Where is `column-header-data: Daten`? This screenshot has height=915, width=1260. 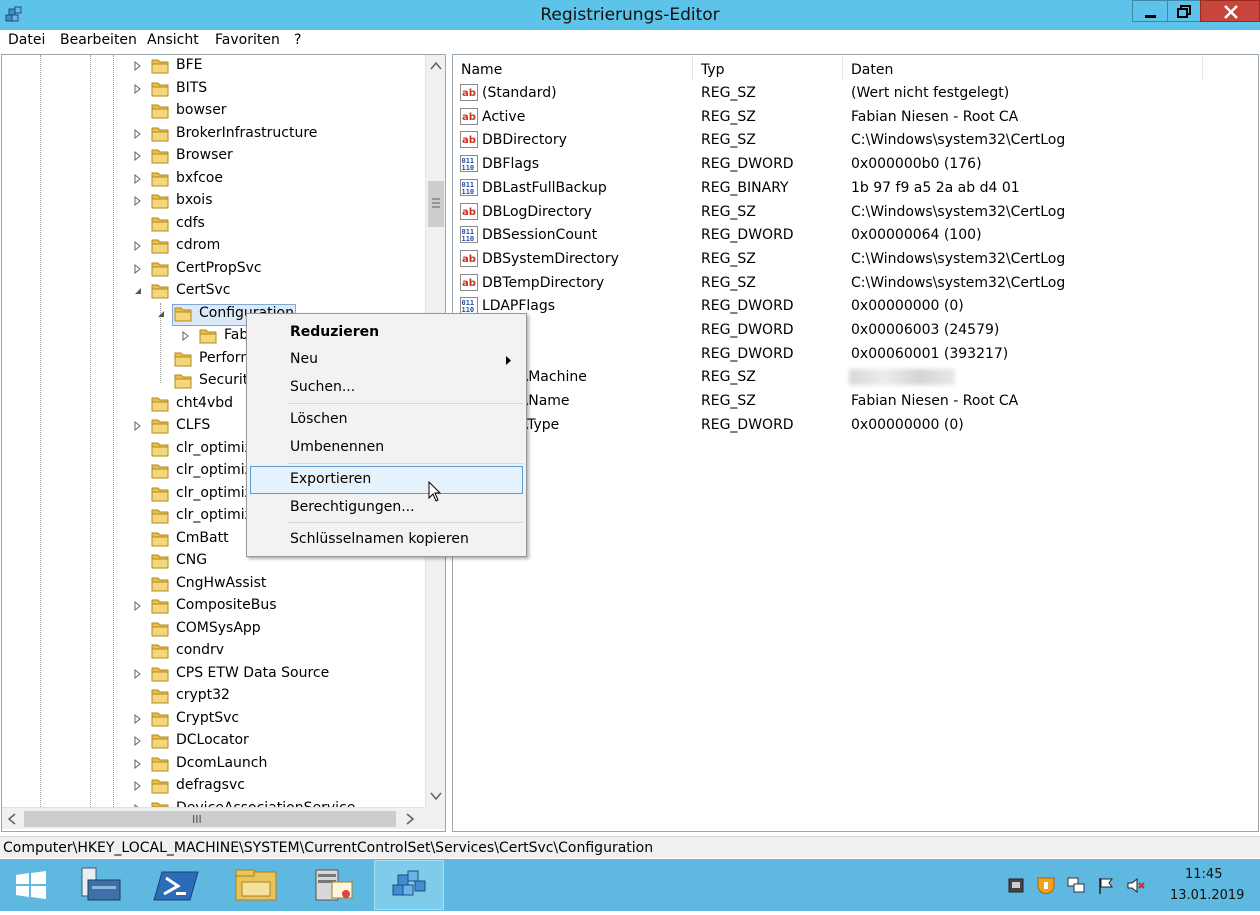
column-header-data: Daten is located at coordinates (1023, 69).